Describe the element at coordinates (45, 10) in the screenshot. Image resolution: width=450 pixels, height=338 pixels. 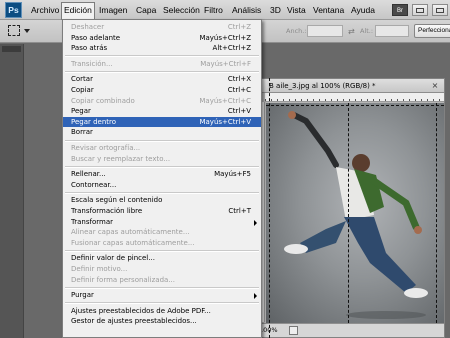
I see `menu-archivo: Archivo` at that location.